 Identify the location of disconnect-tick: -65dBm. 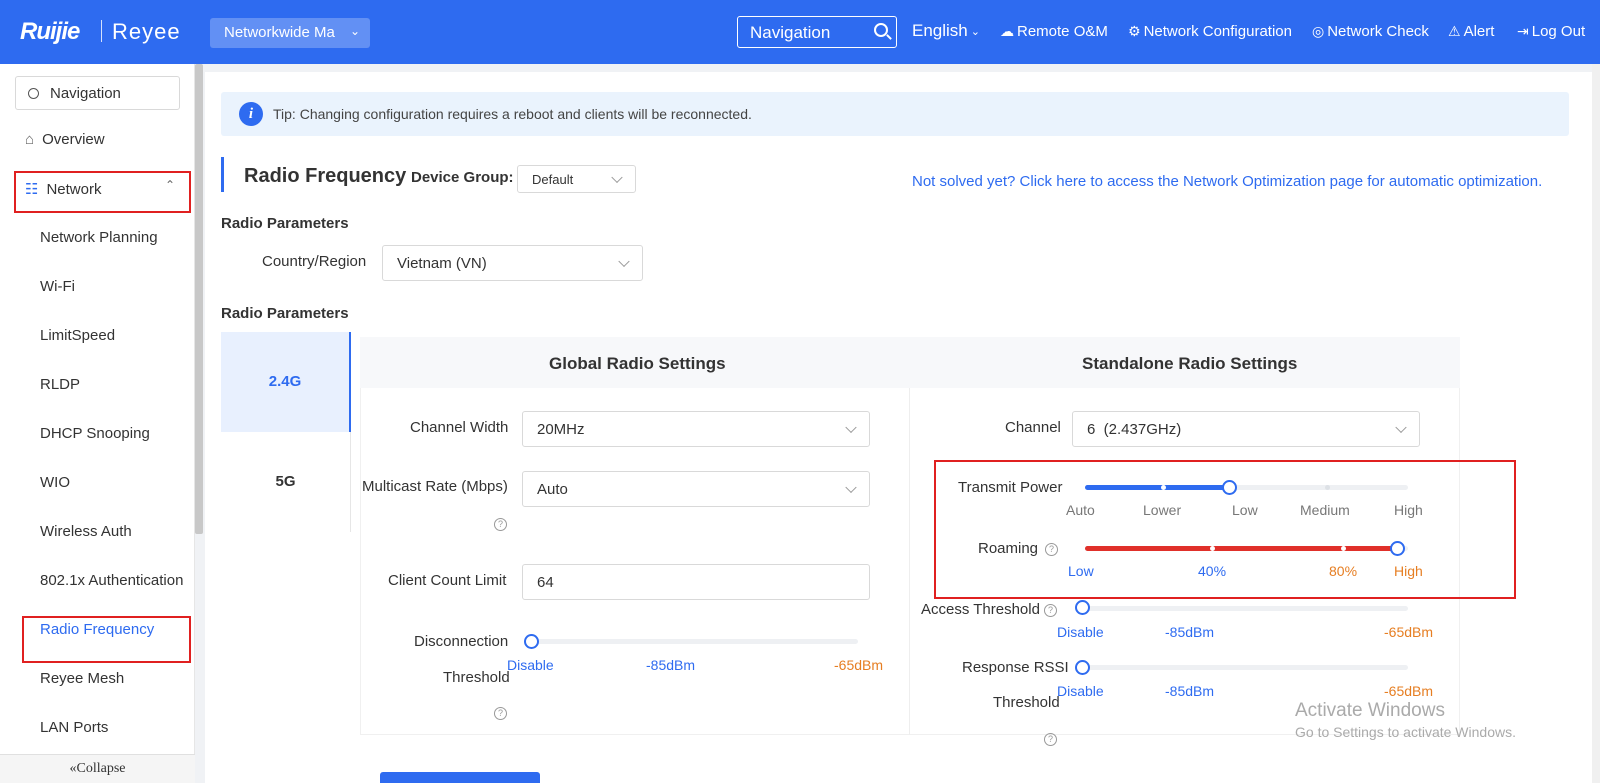
(859, 665).